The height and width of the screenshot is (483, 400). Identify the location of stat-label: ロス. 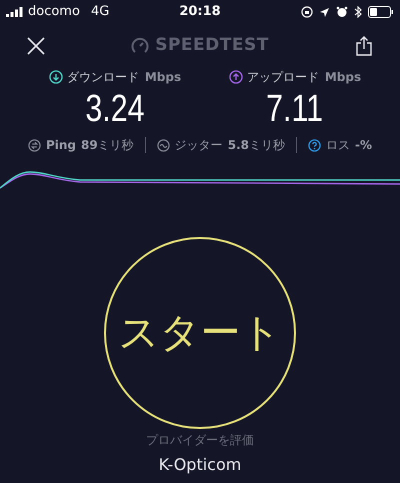
(338, 145).